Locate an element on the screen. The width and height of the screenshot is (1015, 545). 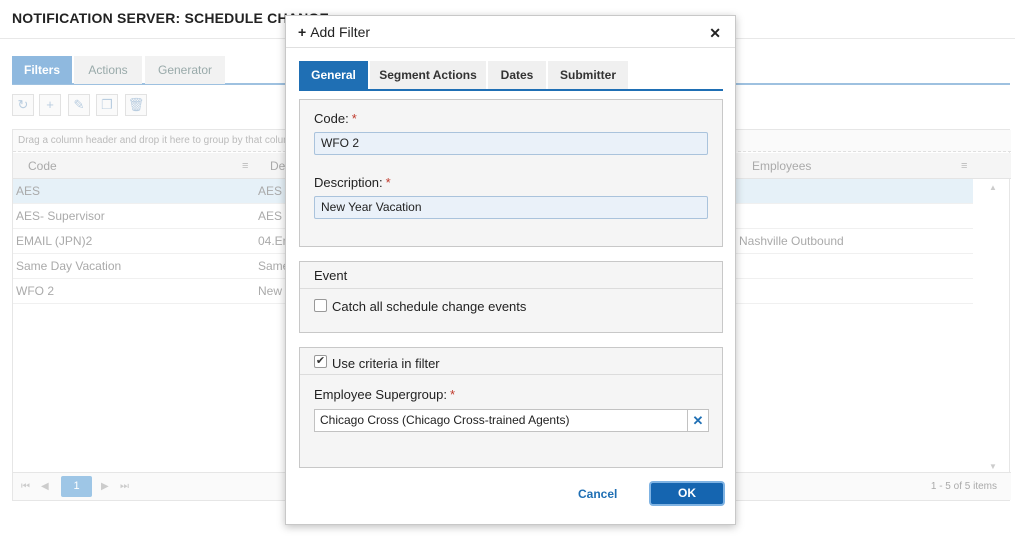
catch-all-checkbox is located at coordinates (320, 305).